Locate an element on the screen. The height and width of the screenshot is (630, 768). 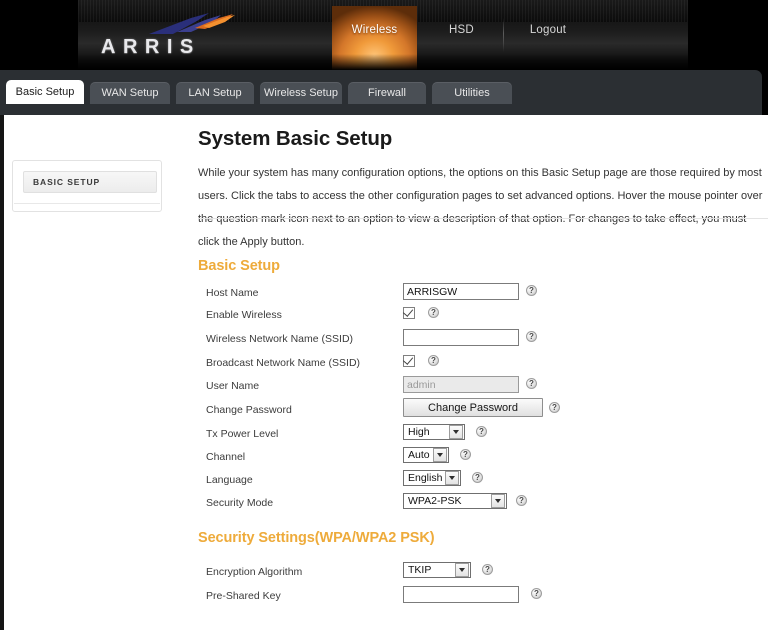
encryption-algorithm-select: TKIP is located at coordinates (437, 570).